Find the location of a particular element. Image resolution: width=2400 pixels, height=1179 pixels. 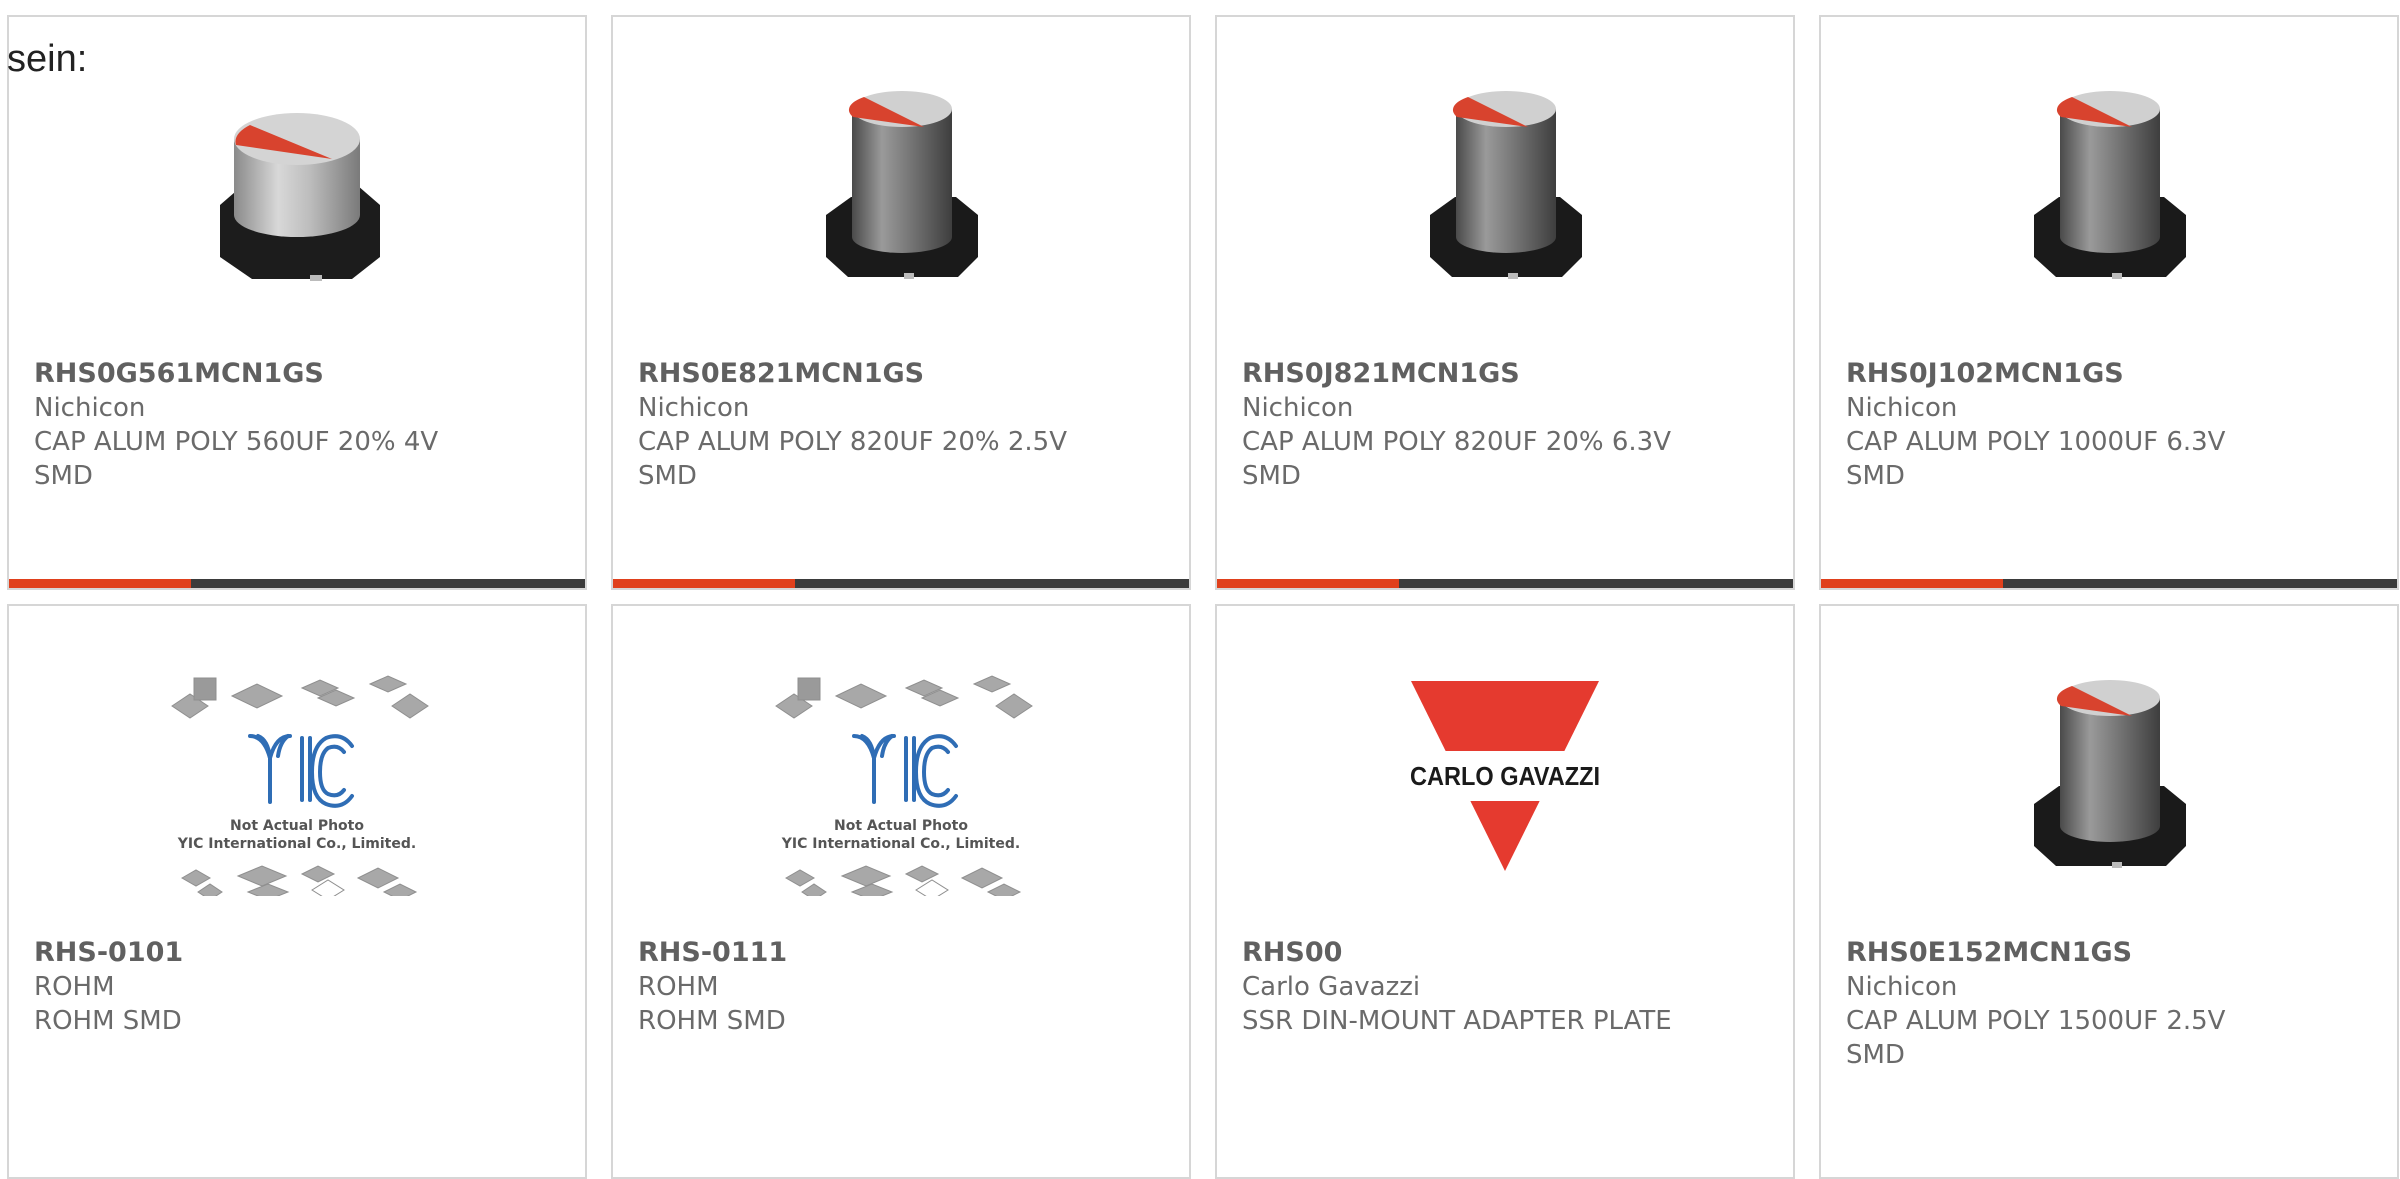

truncated-heading-text: sein: is located at coordinates (47, 59).